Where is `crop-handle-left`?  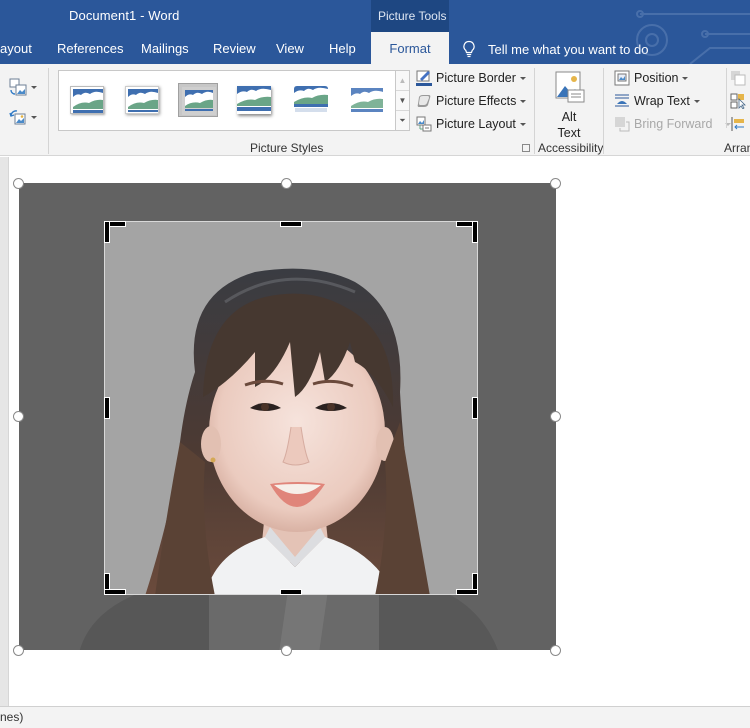 crop-handle-left is located at coordinates (107, 408).